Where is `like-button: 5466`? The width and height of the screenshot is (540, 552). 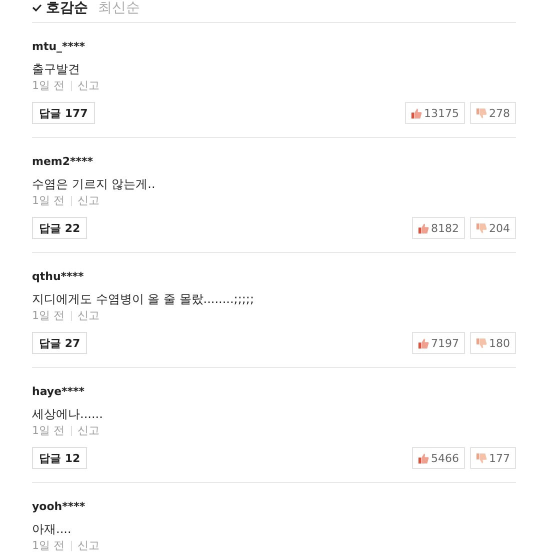 like-button: 5466 is located at coordinates (438, 458).